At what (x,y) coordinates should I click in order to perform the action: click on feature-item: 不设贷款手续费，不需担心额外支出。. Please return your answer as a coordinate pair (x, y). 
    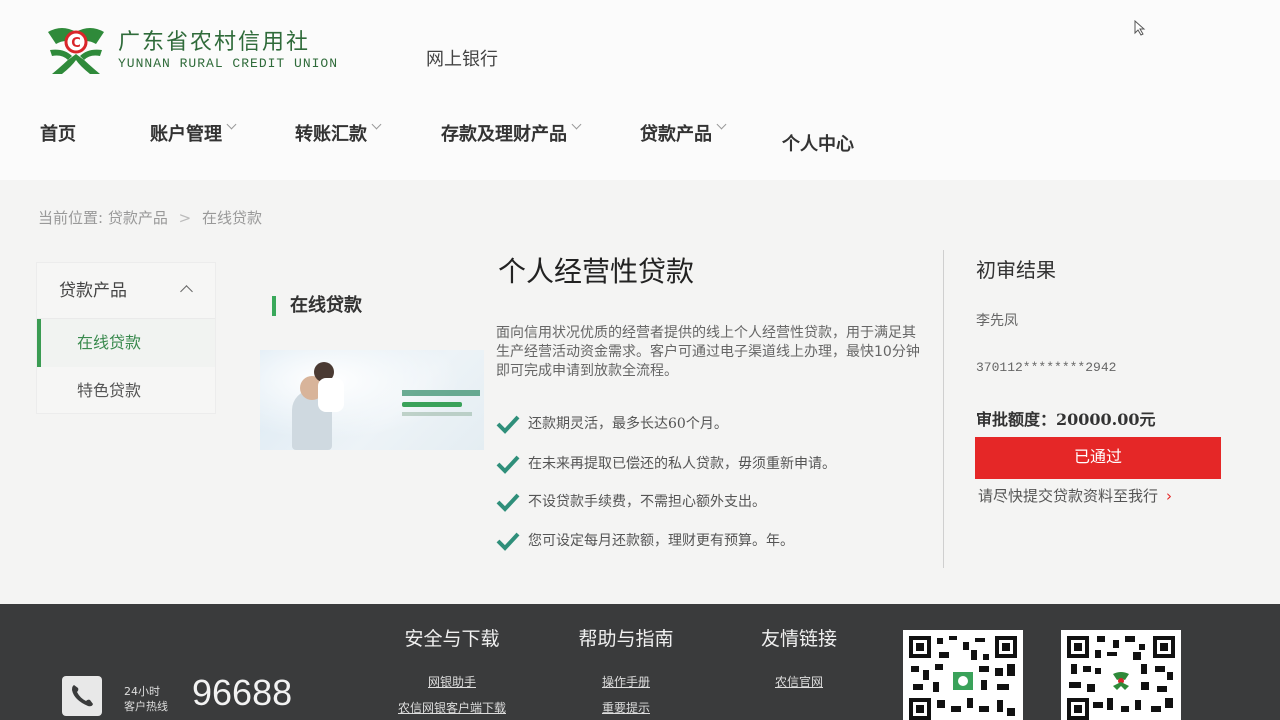
    Looking at the image, I should click on (631, 501).